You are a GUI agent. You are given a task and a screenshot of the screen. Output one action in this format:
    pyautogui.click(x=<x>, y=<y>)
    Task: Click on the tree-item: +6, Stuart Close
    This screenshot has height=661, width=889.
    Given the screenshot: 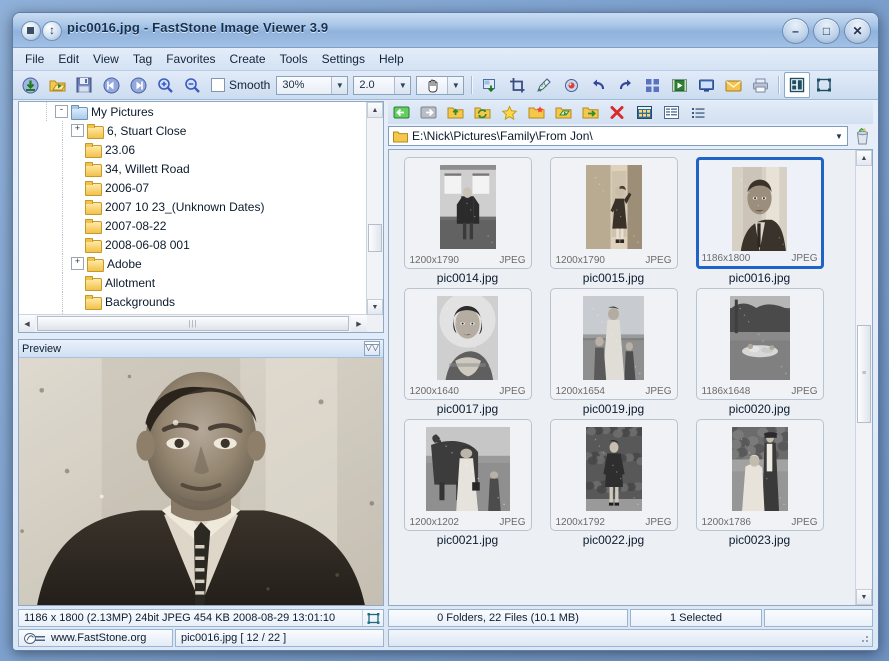 What is the action you would take?
    pyautogui.click(x=193, y=130)
    